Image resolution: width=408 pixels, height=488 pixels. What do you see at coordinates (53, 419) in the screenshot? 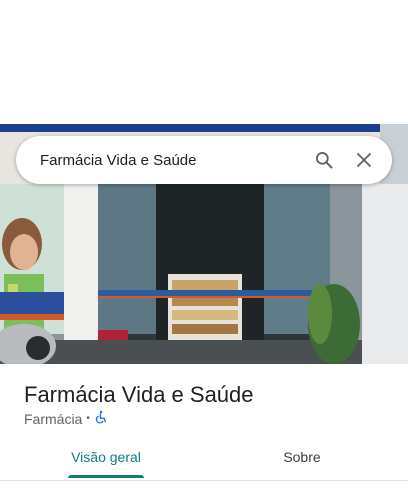
I see `place-category: Farmácia` at bounding box center [53, 419].